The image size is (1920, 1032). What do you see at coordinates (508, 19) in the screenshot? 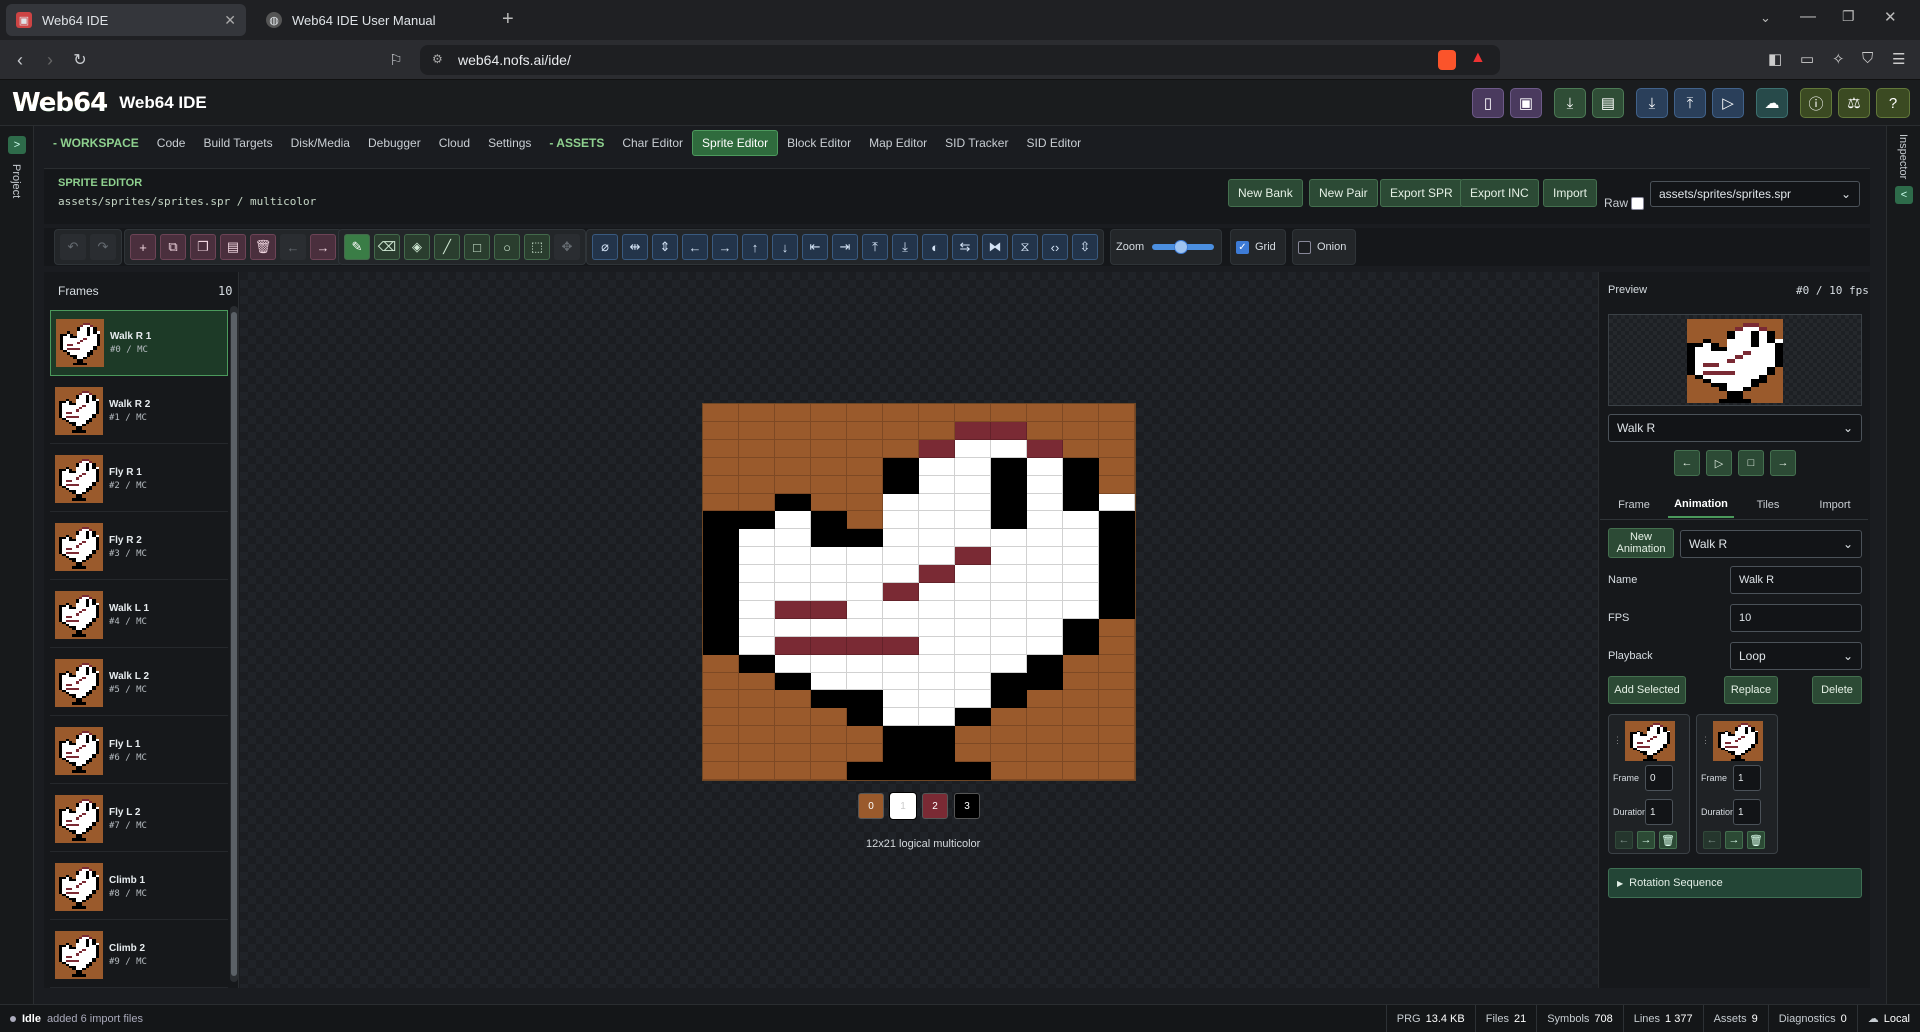
I see `new-tab-icon: +` at bounding box center [508, 19].